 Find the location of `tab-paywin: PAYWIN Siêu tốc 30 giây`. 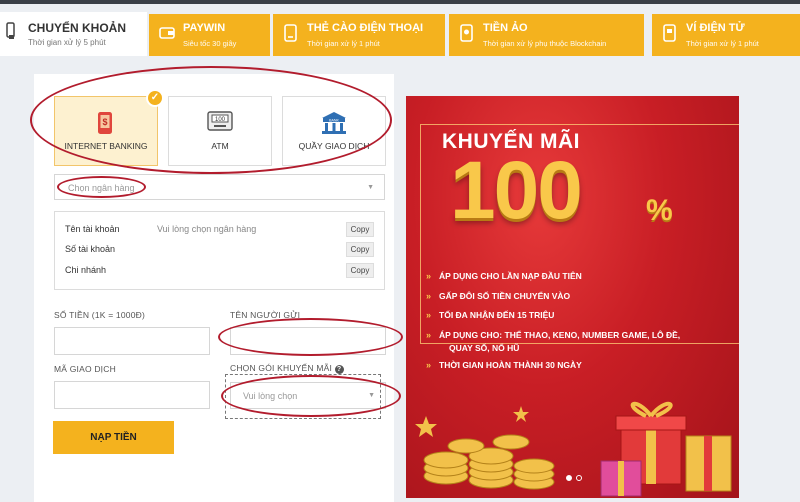

tab-paywin: PAYWIN Siêu tốc 30 giây is located at coordinates (209, 35).